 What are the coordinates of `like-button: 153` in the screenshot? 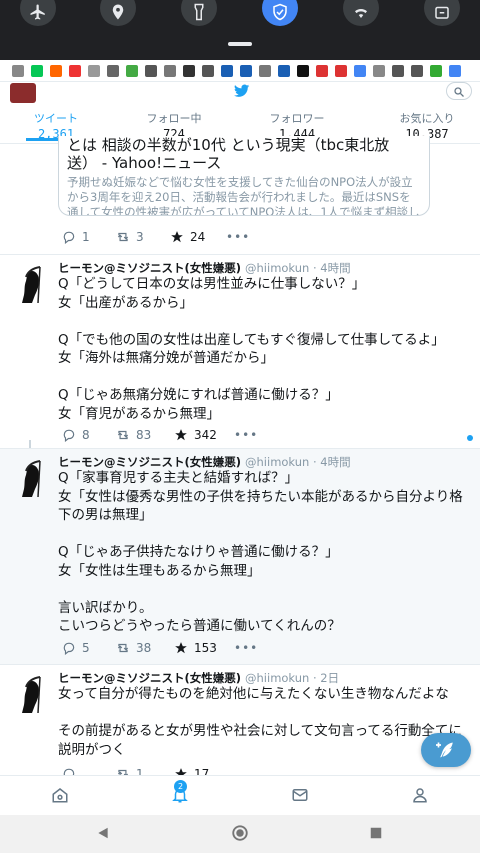 It's located at (204, 648).